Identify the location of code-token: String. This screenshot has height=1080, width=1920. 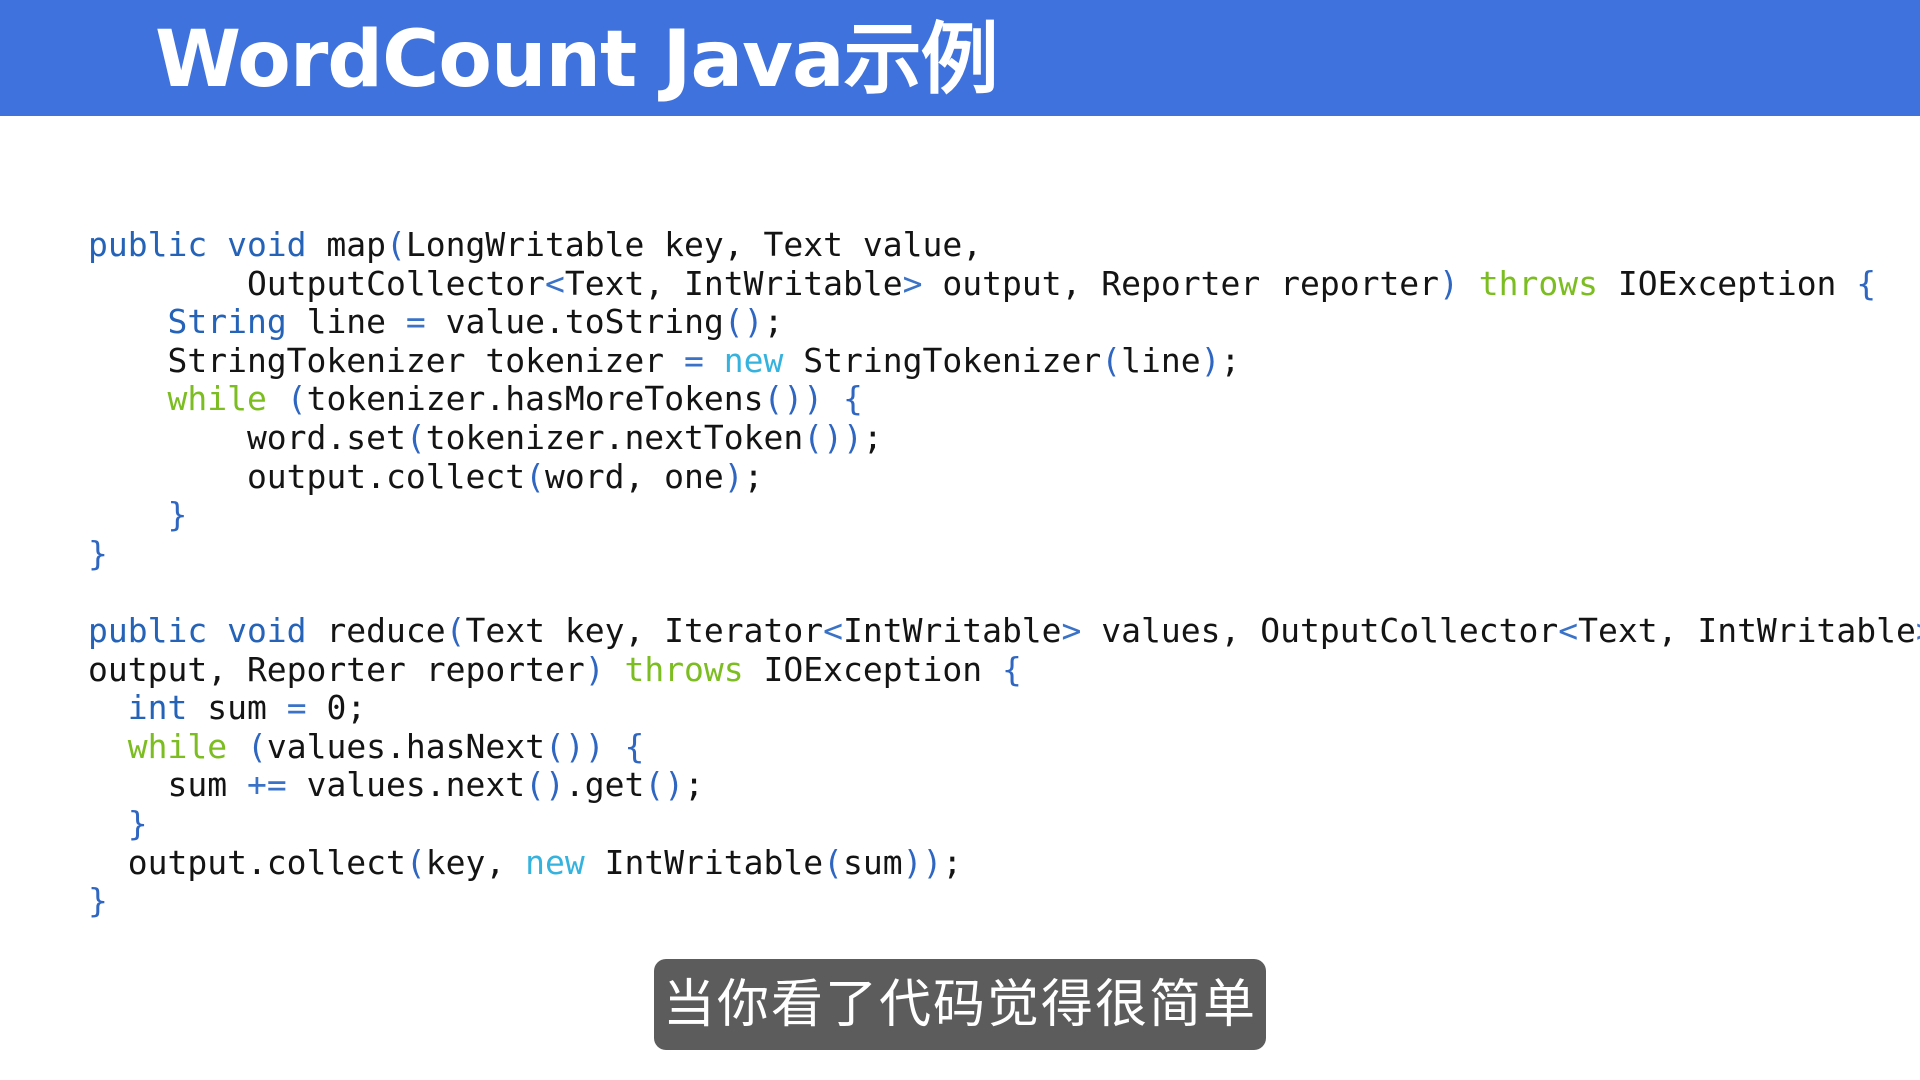
(227, 322).